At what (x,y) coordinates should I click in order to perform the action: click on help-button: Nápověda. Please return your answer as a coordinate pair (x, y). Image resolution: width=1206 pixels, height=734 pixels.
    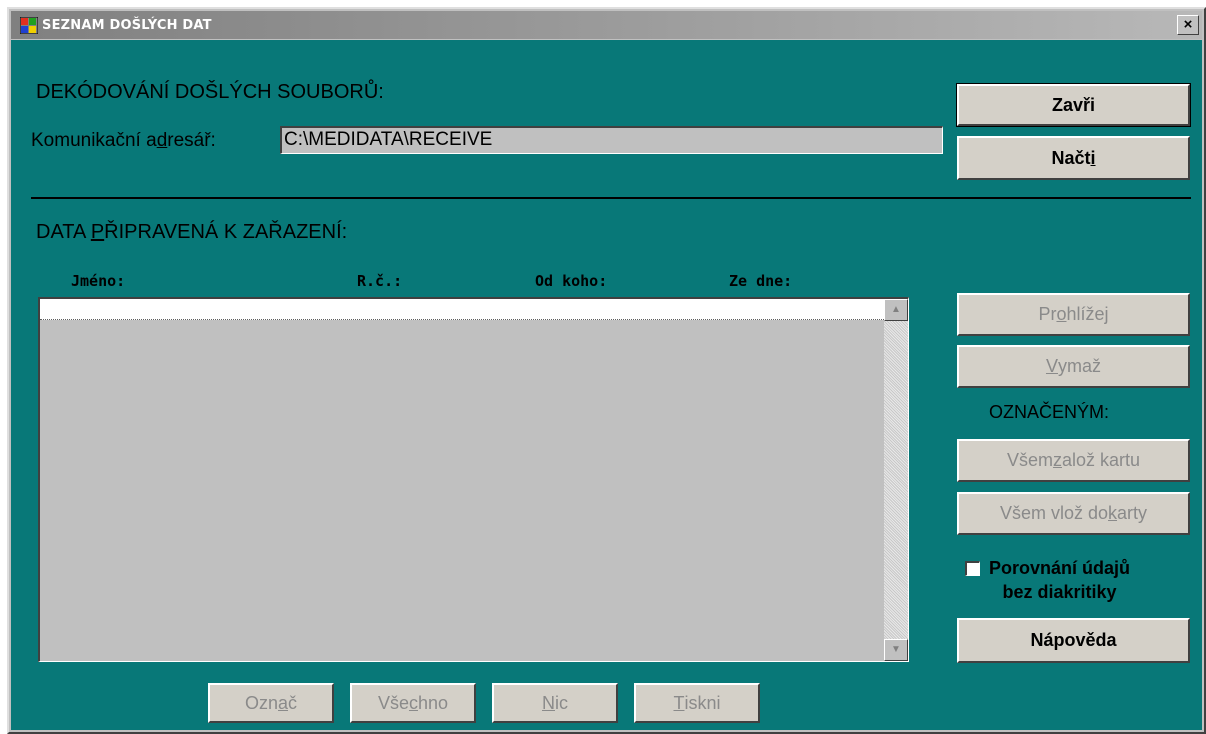
    Looking at the image, I should click on (1073, 640).